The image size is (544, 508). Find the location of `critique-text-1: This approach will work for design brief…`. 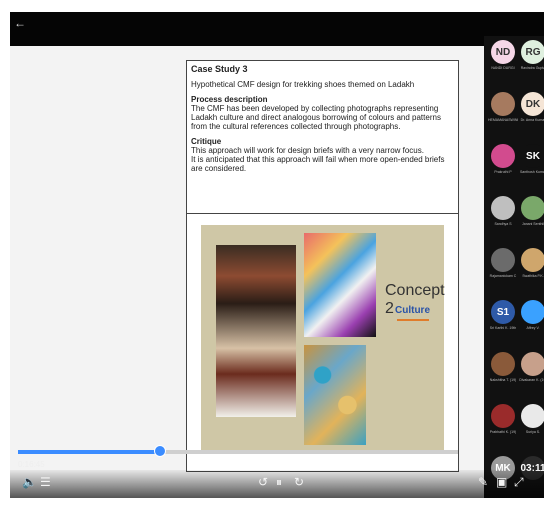

critique-text-1: This approach will work for design brief… is located at coordinates (307, 150).